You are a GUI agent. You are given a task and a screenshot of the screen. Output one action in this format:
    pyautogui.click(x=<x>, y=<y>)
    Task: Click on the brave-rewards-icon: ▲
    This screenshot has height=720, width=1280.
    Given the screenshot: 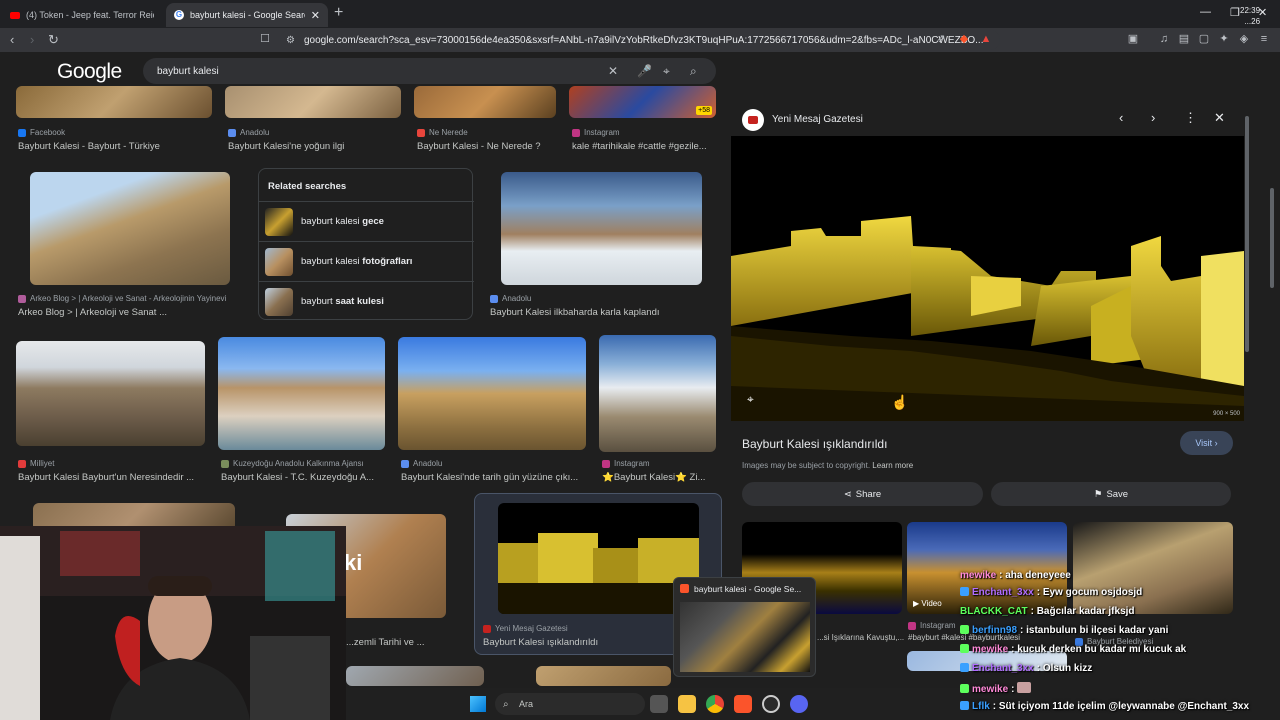 What is the action you would take?
    pyautogui.click(x=986, y=39)
    